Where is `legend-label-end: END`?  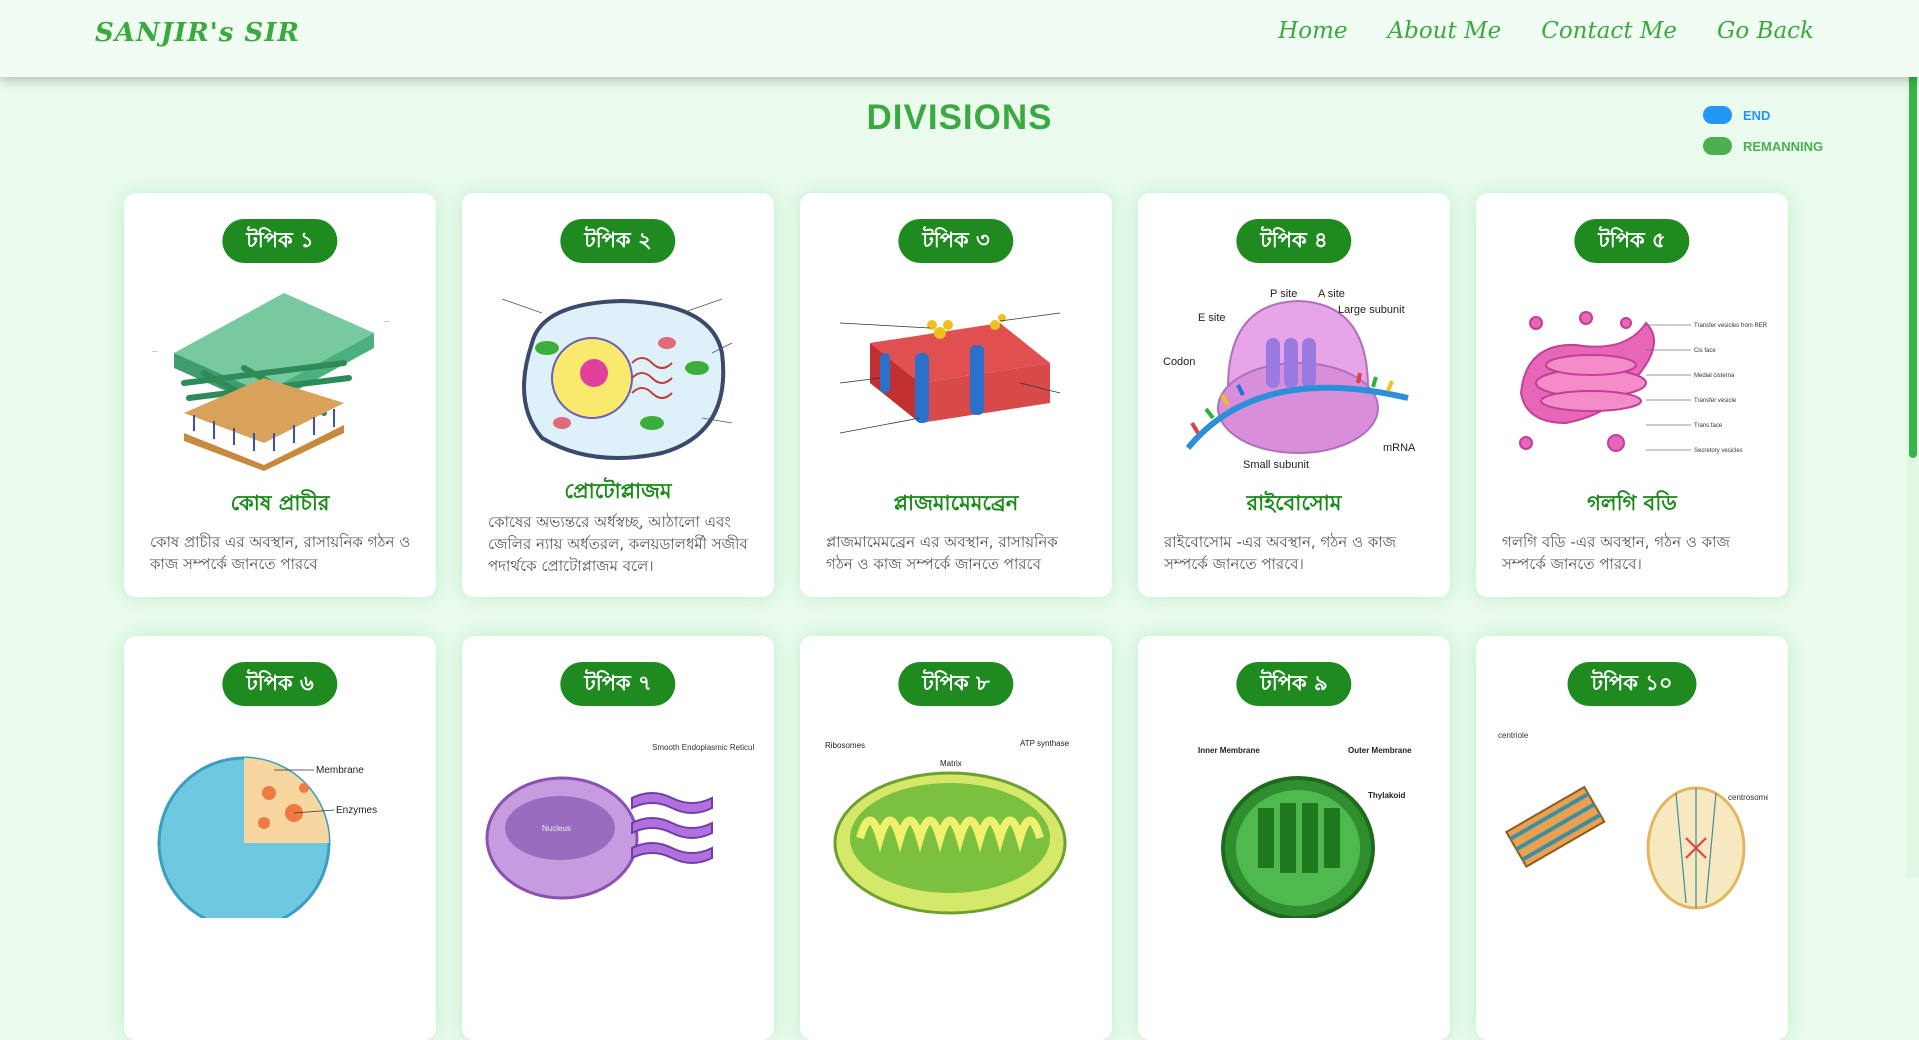
legend-label-end: END is located at coordinates (1757, 115).